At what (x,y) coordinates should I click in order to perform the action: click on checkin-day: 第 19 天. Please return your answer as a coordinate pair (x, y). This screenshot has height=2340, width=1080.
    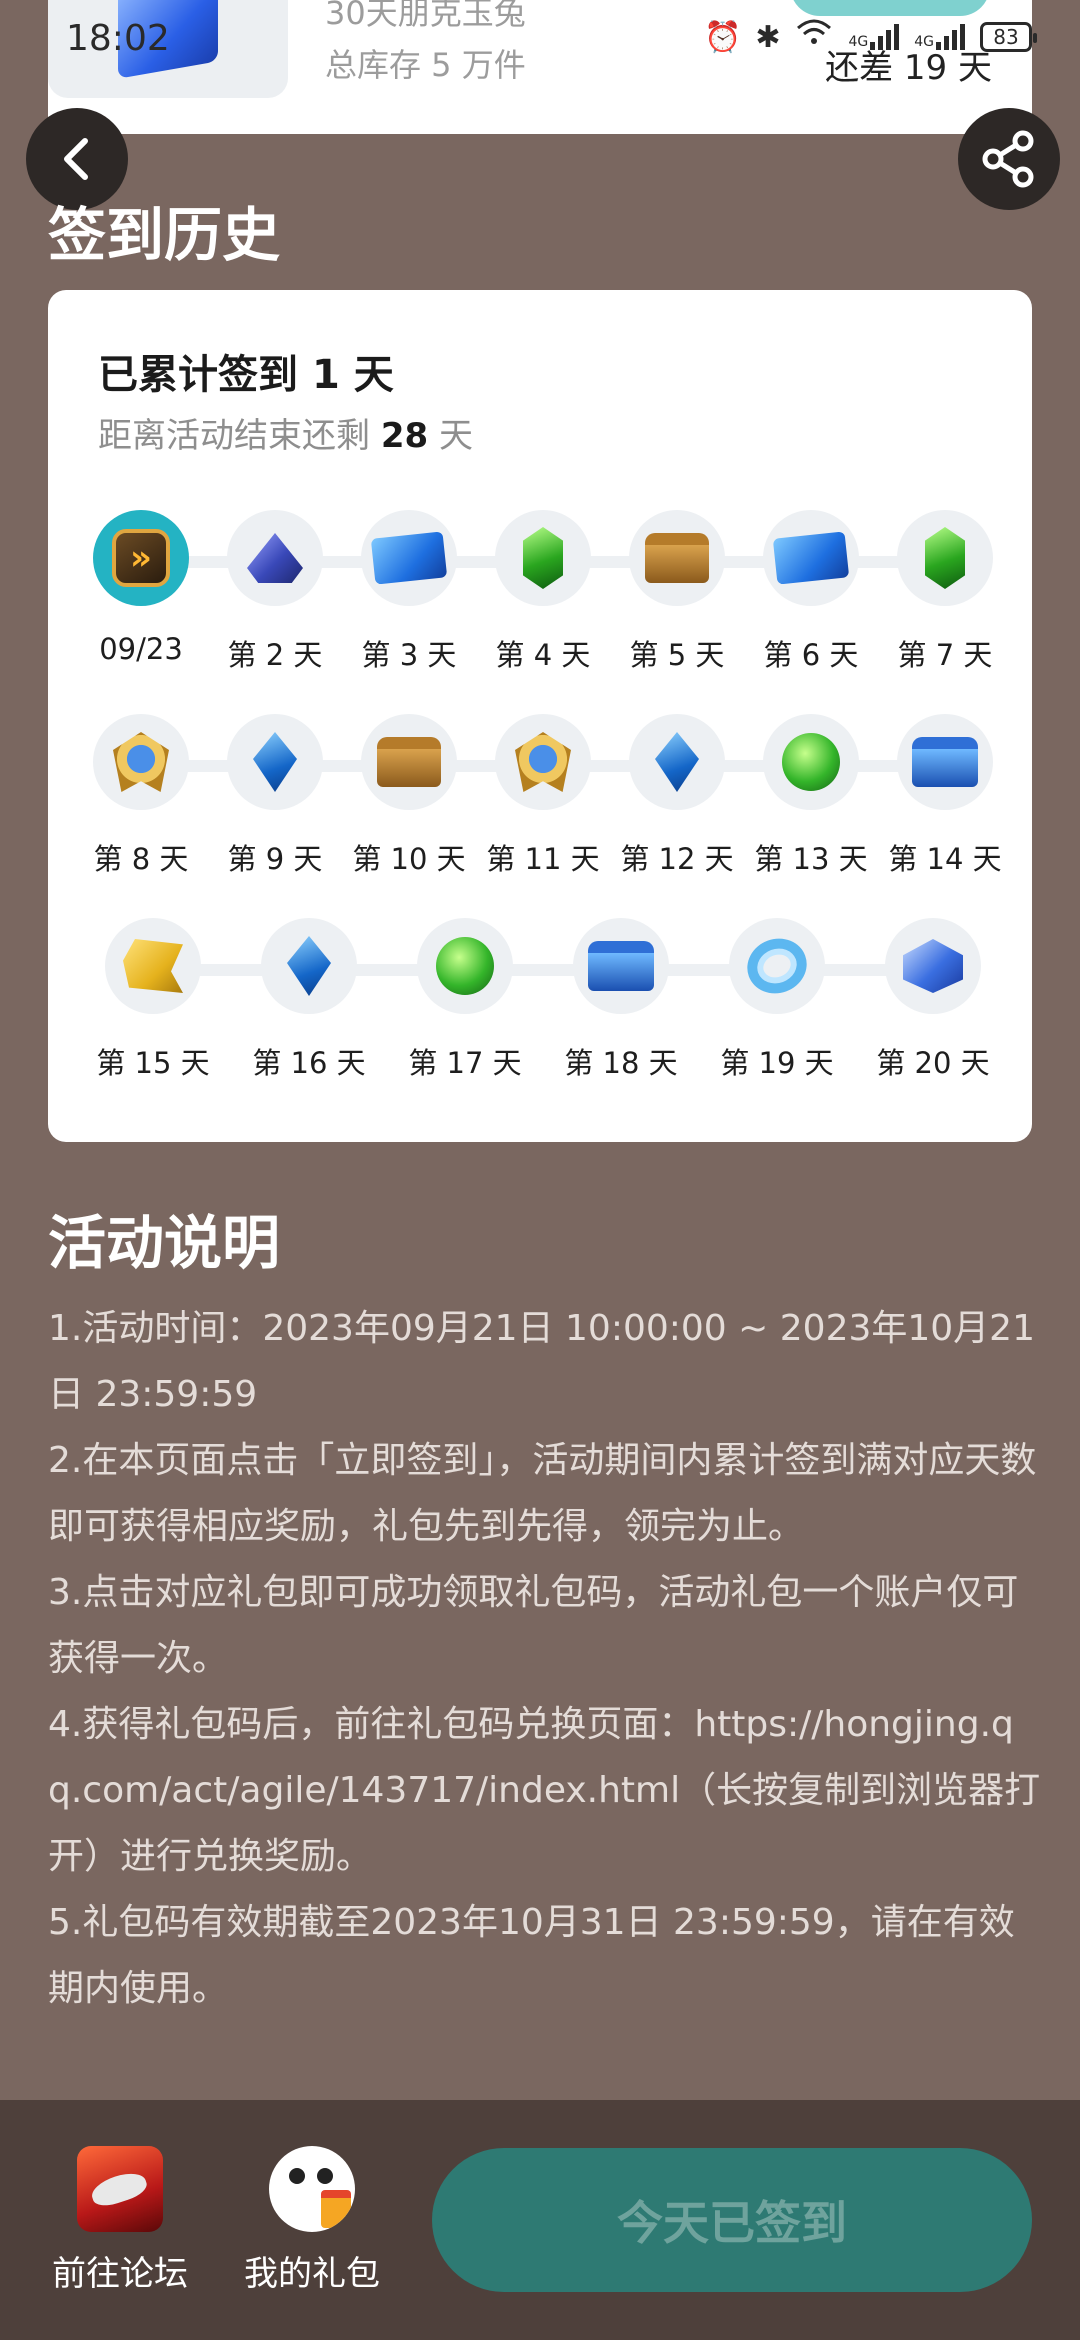
    Looking at the image, I should click on (777, 1000).